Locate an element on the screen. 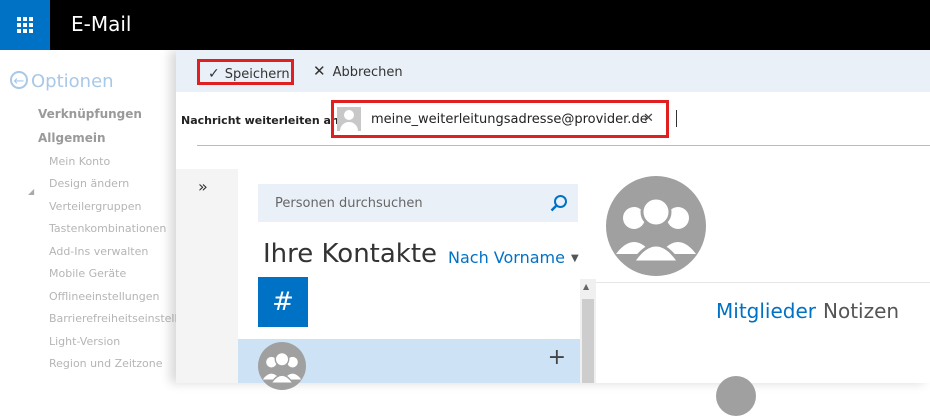  recipient-address: meine_weiterleitungsadresse@provider.de is located at coordinates (509, 119).